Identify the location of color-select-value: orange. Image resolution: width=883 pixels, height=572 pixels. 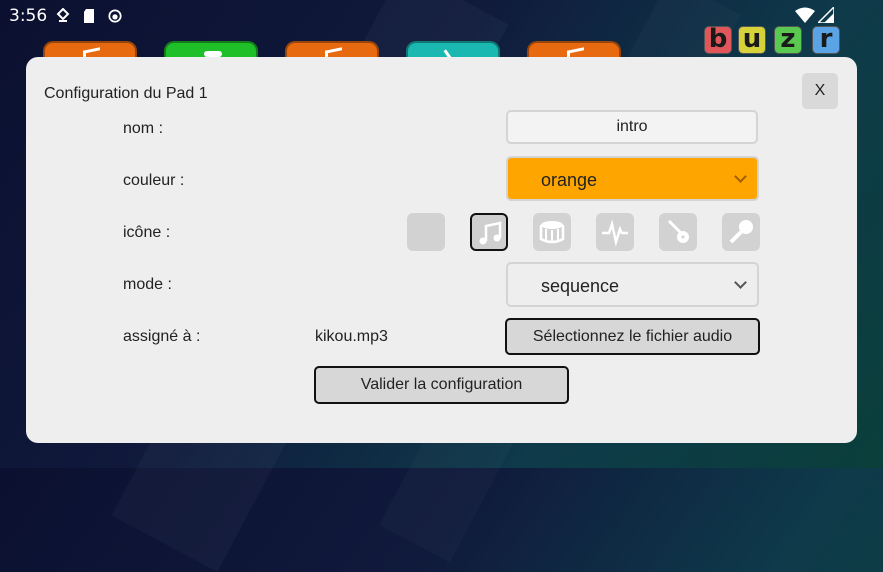
(569, 180).